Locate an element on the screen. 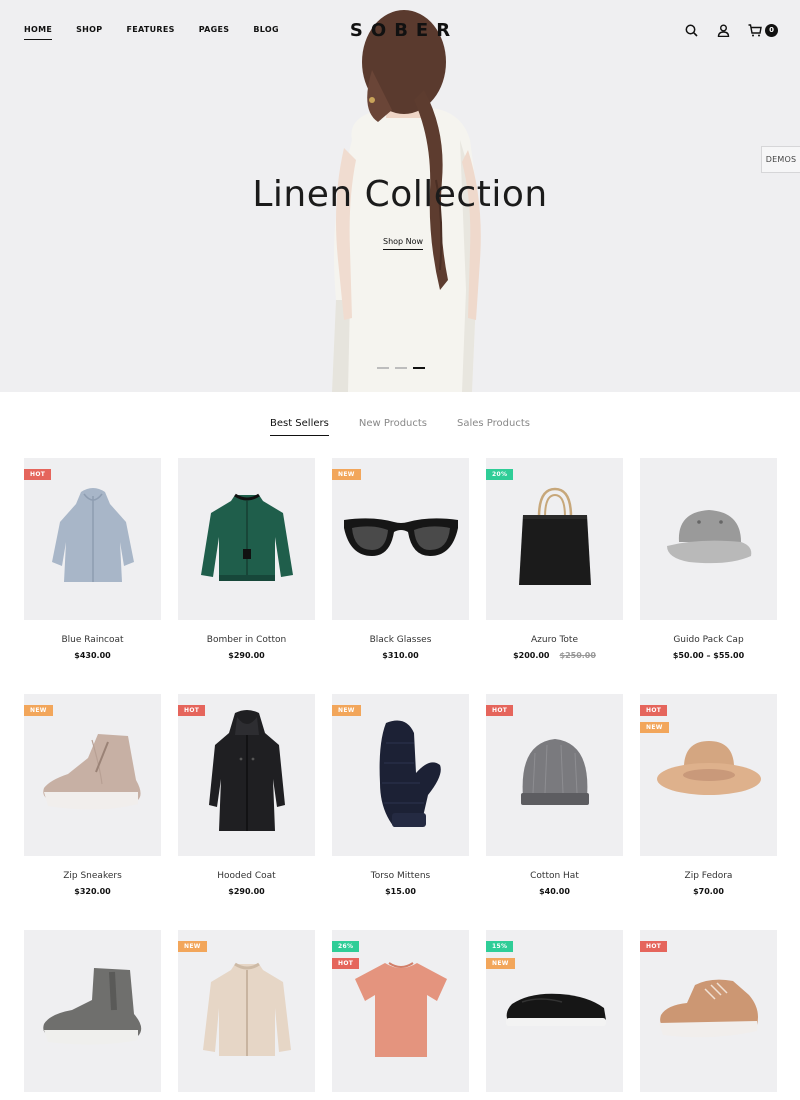 The width and height of the screenshot is (800, 1100). beanie-icon is located at coordinates (555, 775).